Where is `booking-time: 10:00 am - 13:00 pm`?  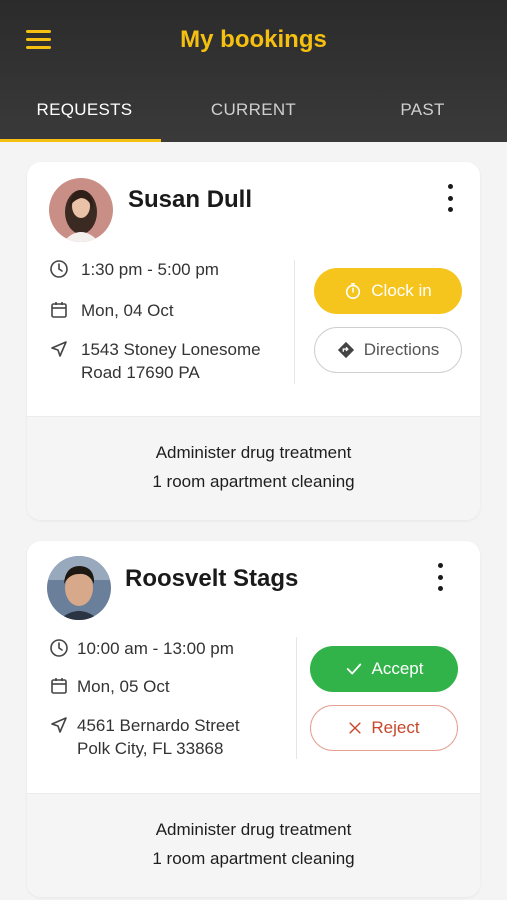 booking-time: 10:00 am - 13:00 pm is located at coordinates (141, 648).